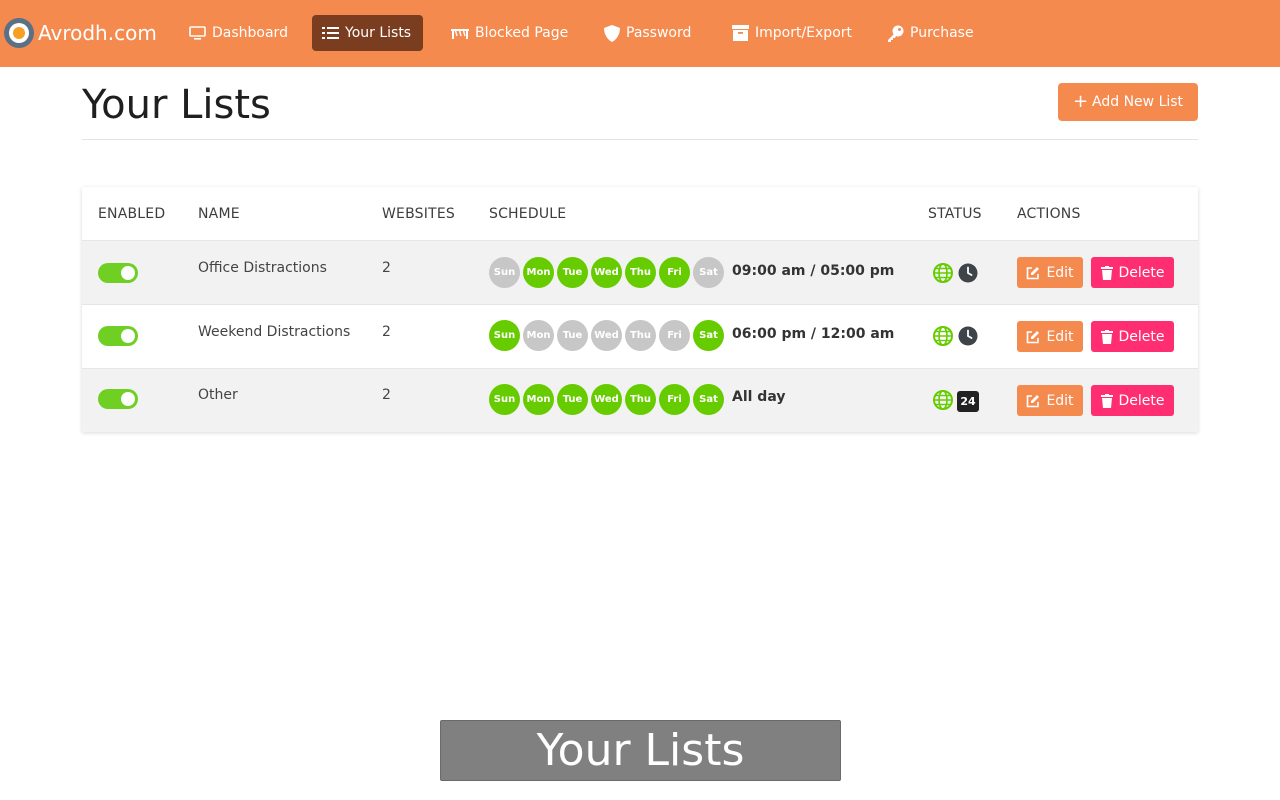 This screenshot has width=1280, height=800. I want to click on monitor-icon, so click(197, 33).